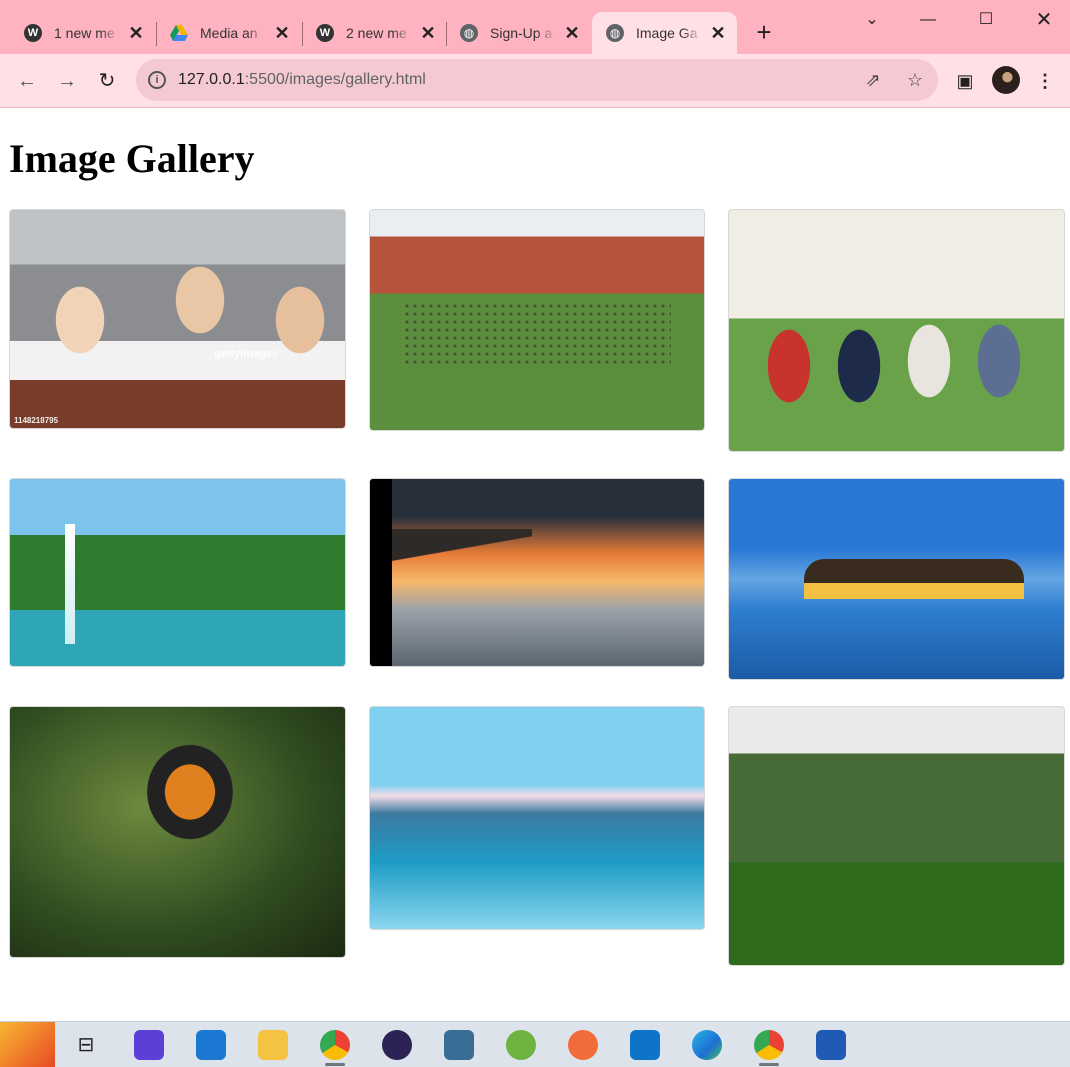  I want to click on gallery-image-students: gettyimages 1148218795, so click(177, 319).